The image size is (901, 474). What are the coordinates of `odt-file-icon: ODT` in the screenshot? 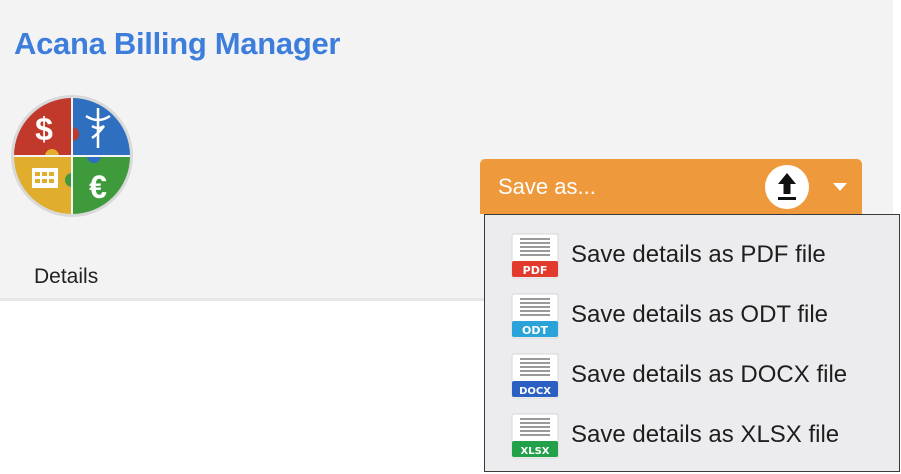 It's located at (535, 316).